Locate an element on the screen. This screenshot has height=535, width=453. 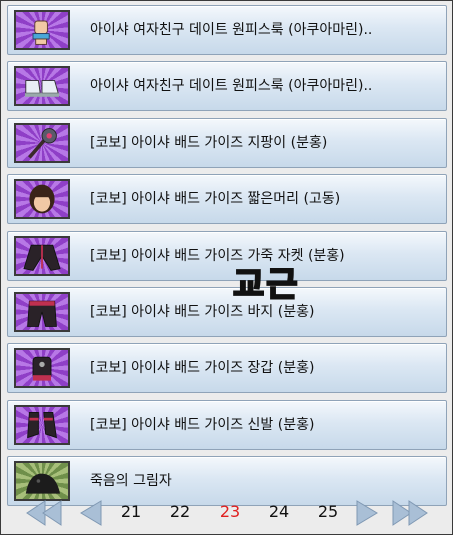
page-24: 24 is located at coordinates (279, 511).